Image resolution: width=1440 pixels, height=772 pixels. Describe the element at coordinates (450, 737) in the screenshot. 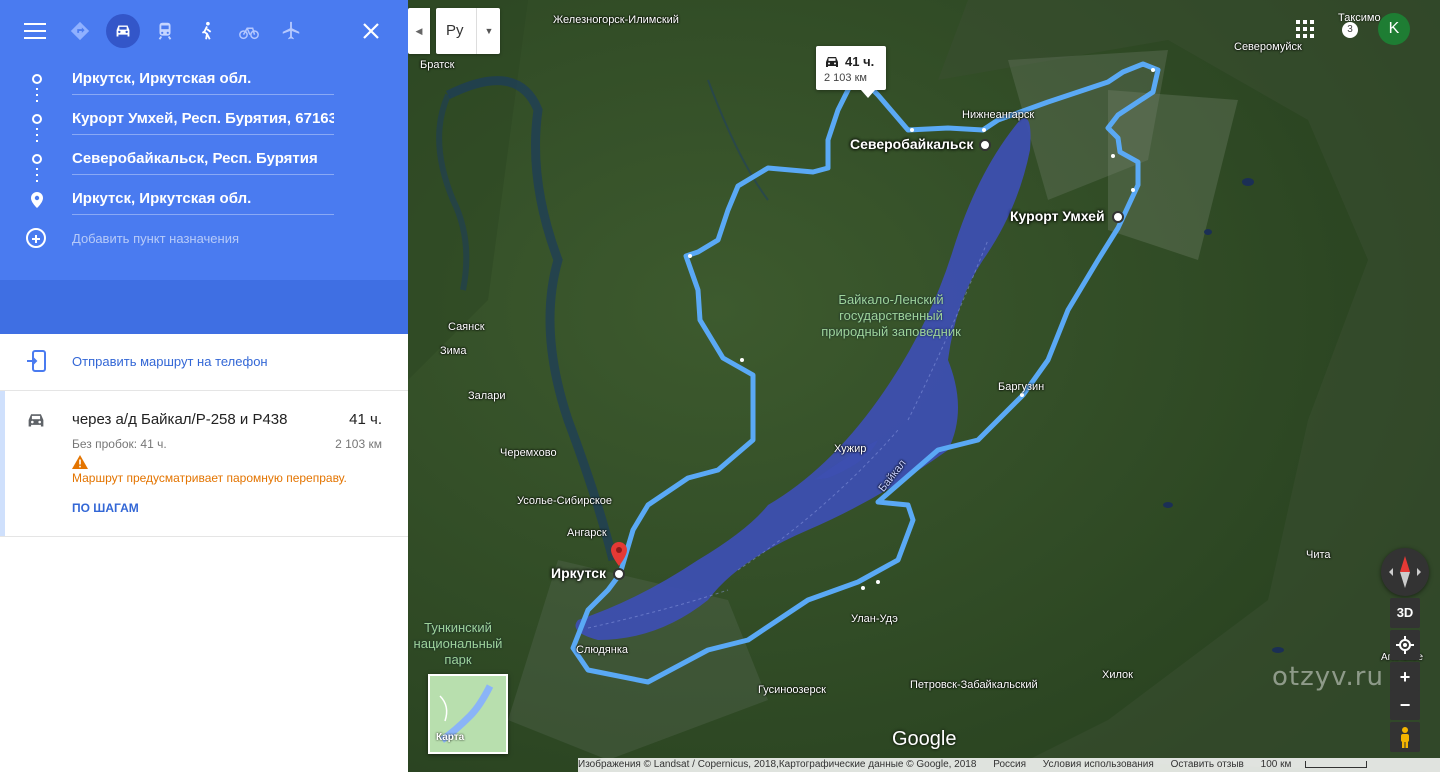

I see `map-type-label: Карта` at that location.